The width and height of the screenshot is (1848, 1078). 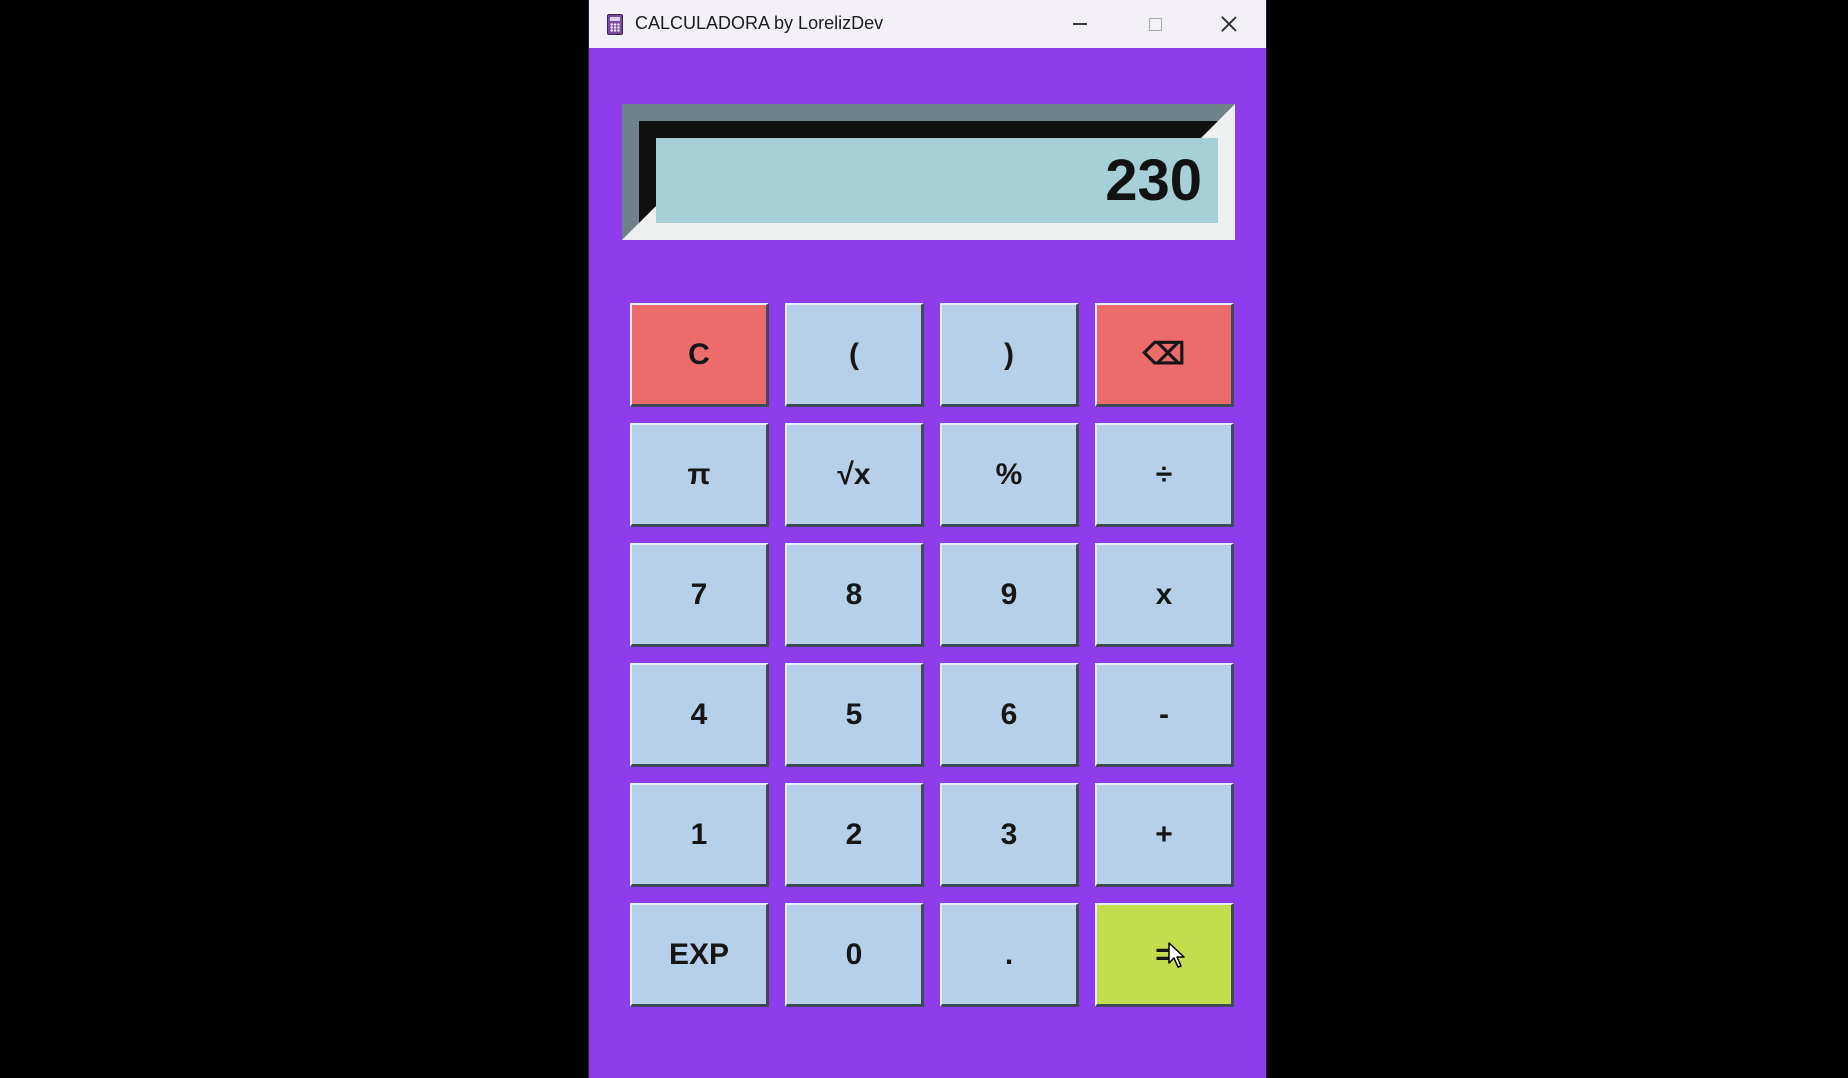 What do you see at coordinates (1009, 835) in the screenshot?
I see `digit-3-button: 3` at bounding box center [1009, 835].